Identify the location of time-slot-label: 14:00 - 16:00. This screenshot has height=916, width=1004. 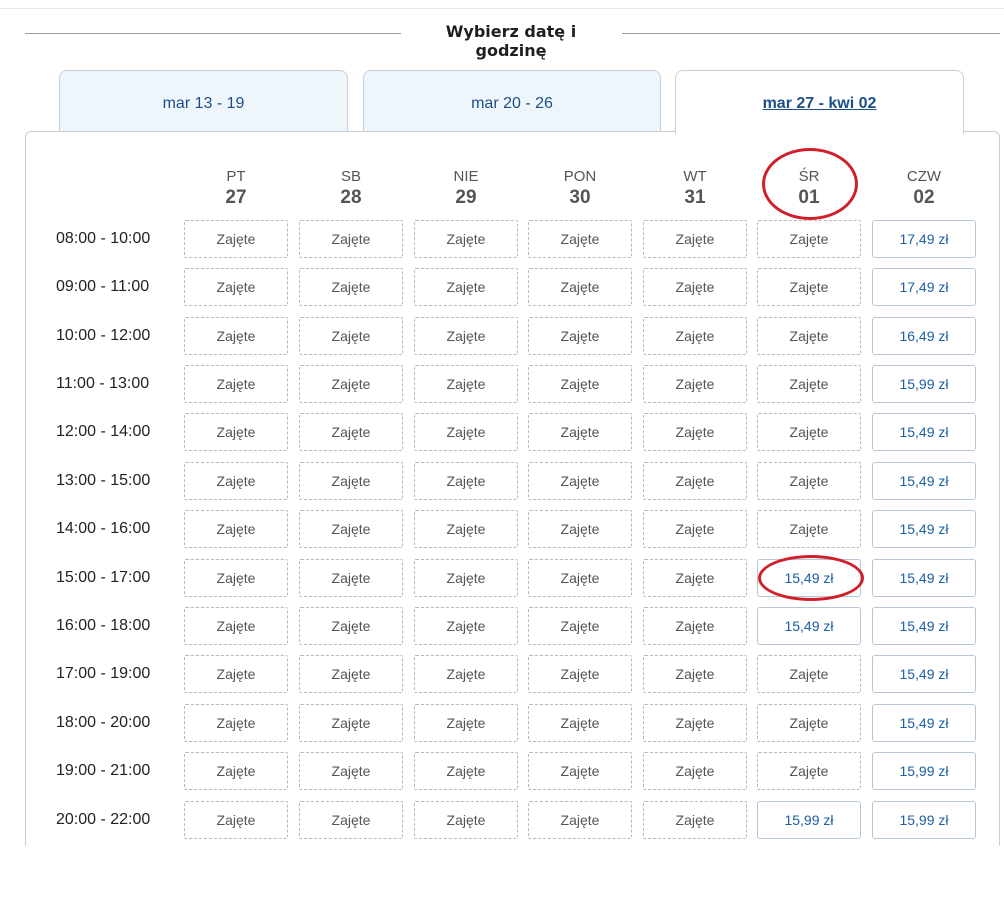
(103, 528).